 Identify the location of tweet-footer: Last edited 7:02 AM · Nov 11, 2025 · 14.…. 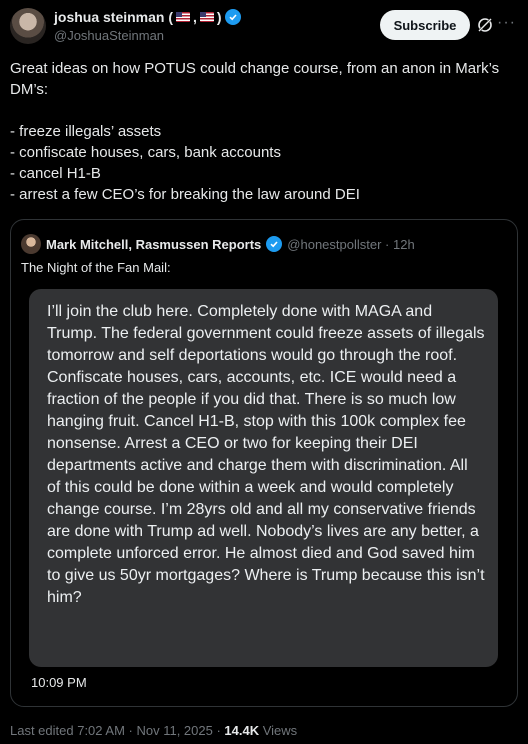
(153, 730).